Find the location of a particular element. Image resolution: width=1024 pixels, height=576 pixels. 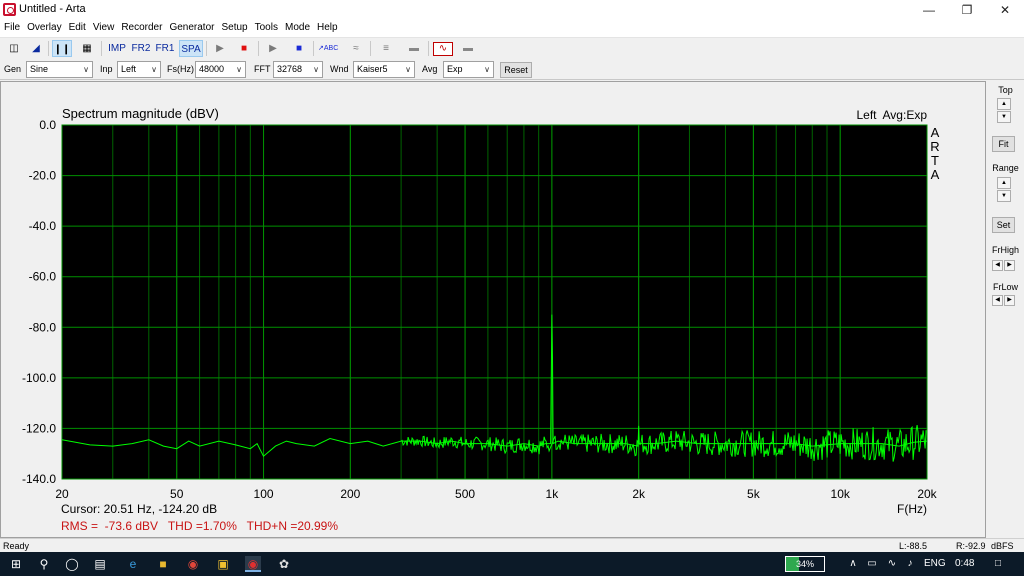

fit-button: Fit is located at coordinates (1003, 144).